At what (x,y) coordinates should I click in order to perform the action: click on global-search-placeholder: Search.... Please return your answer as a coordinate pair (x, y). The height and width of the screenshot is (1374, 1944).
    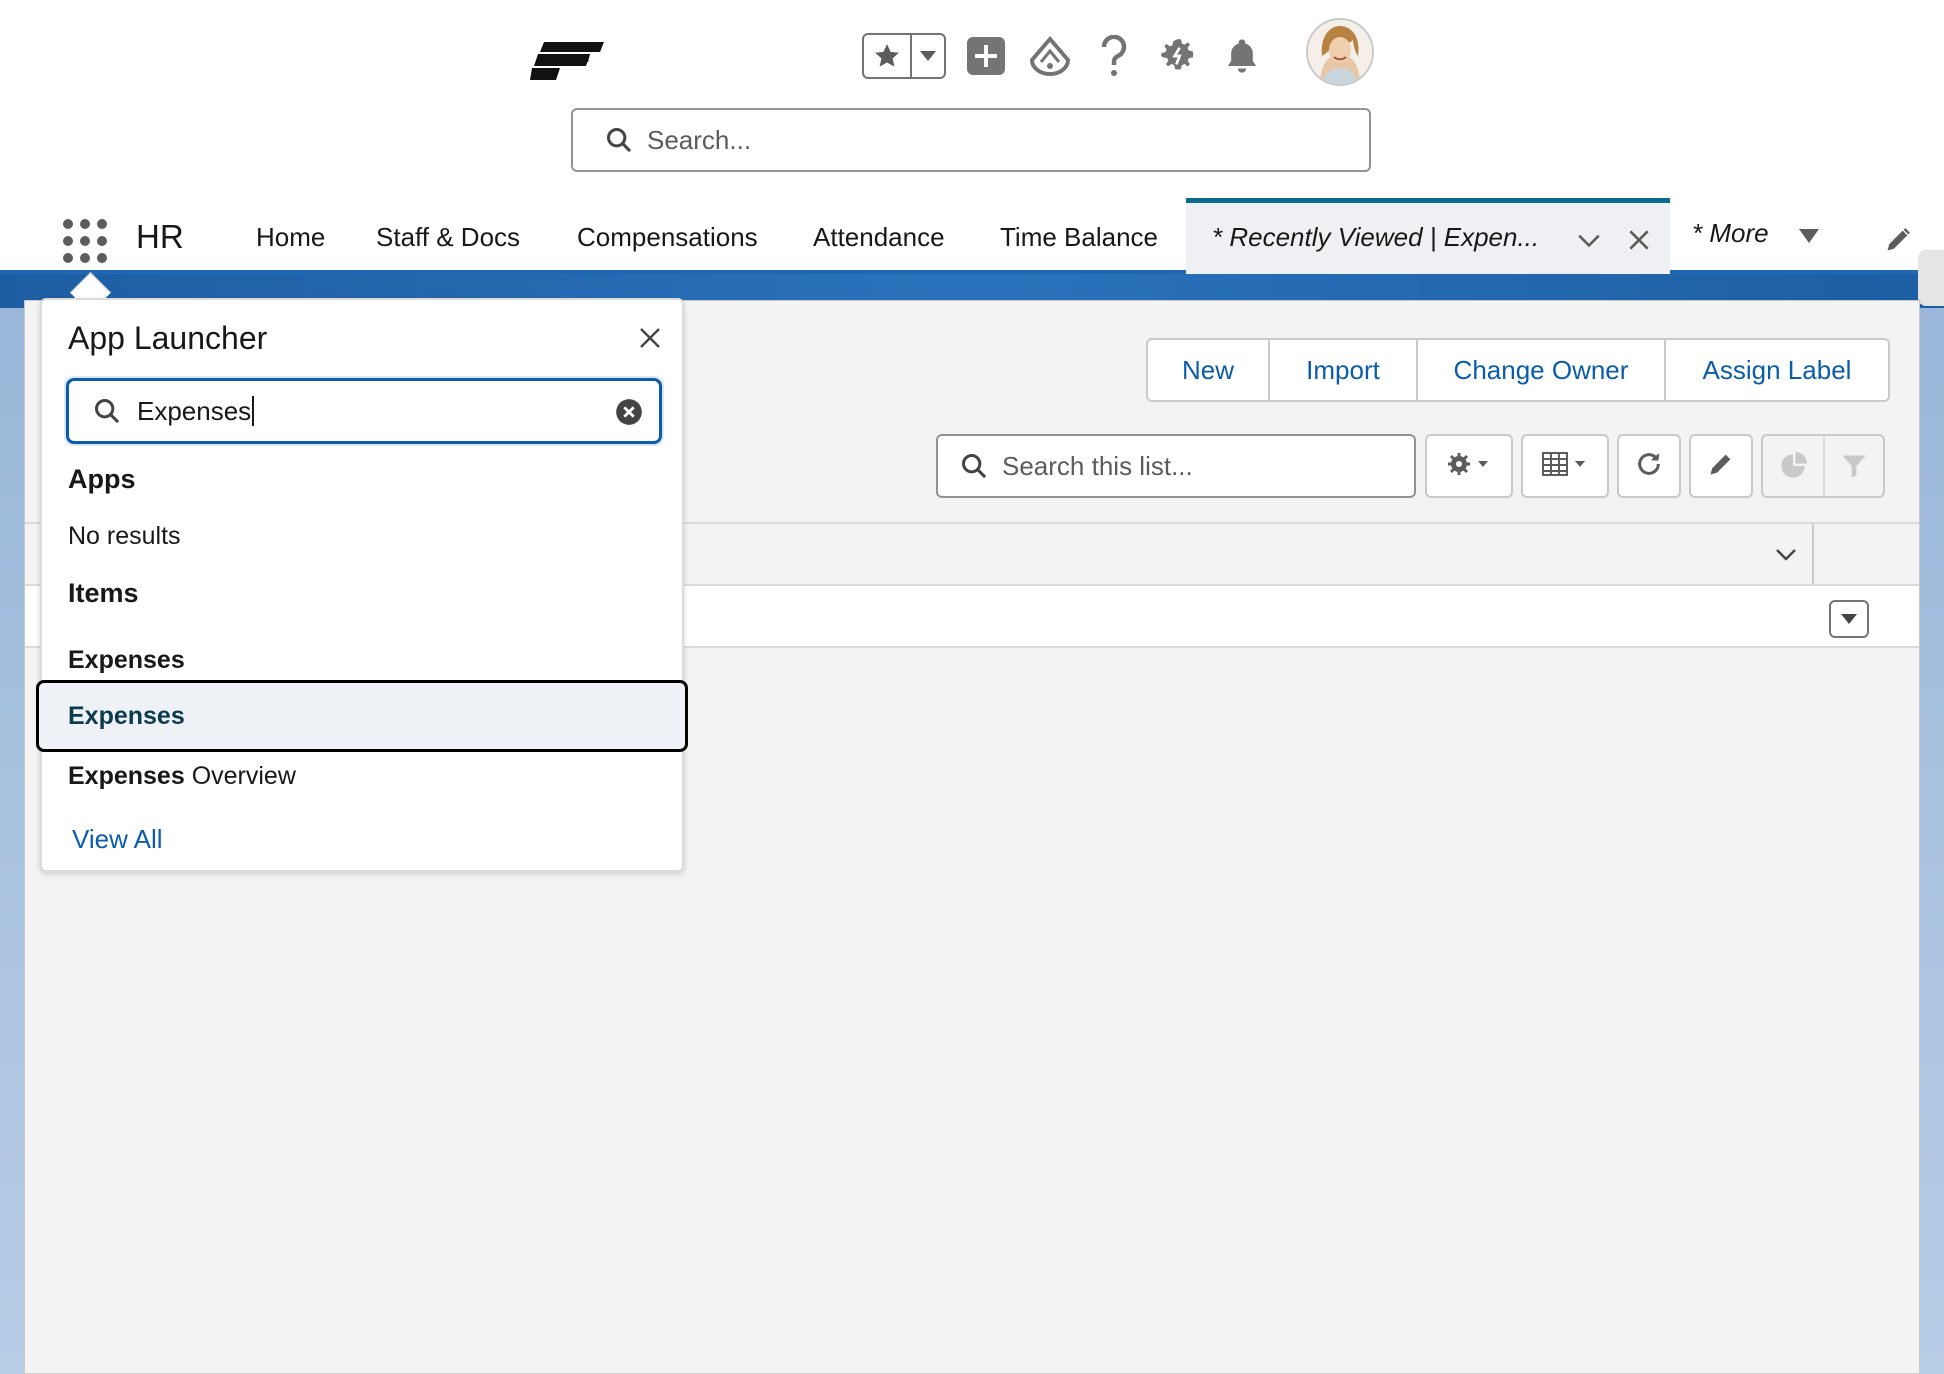
    Looking at the image, I should click on (699, 139).